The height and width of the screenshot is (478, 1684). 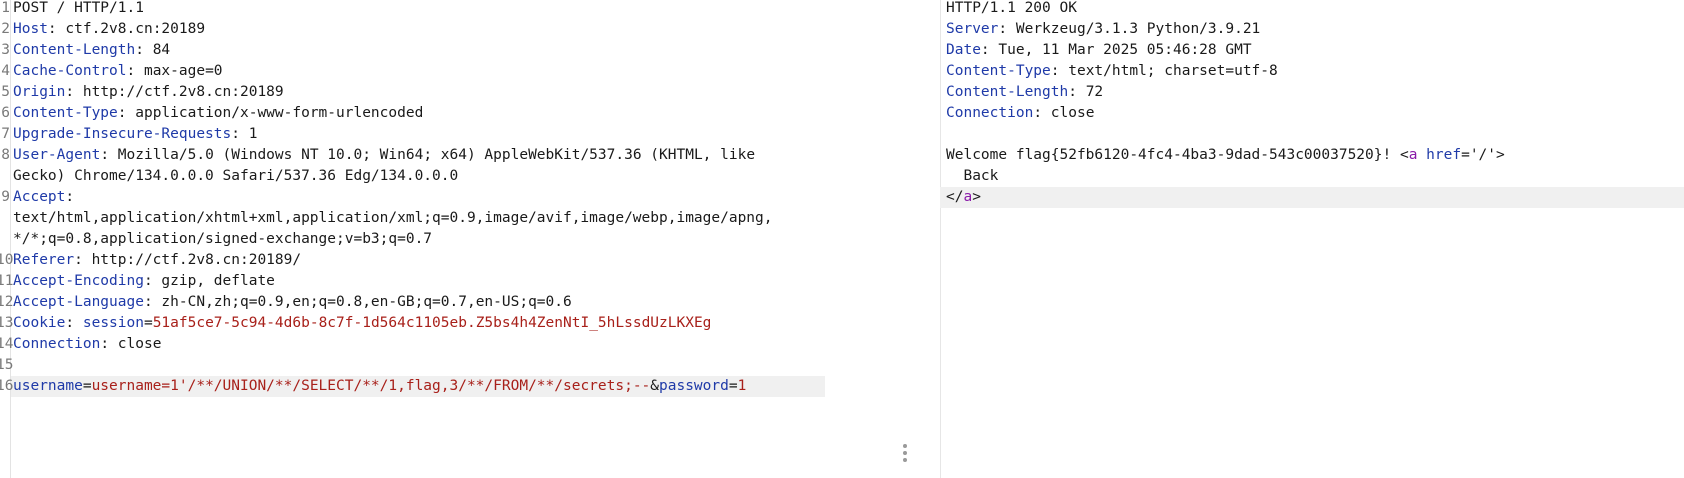 I want to click on line-number: 16, so click(x=7, y=386).